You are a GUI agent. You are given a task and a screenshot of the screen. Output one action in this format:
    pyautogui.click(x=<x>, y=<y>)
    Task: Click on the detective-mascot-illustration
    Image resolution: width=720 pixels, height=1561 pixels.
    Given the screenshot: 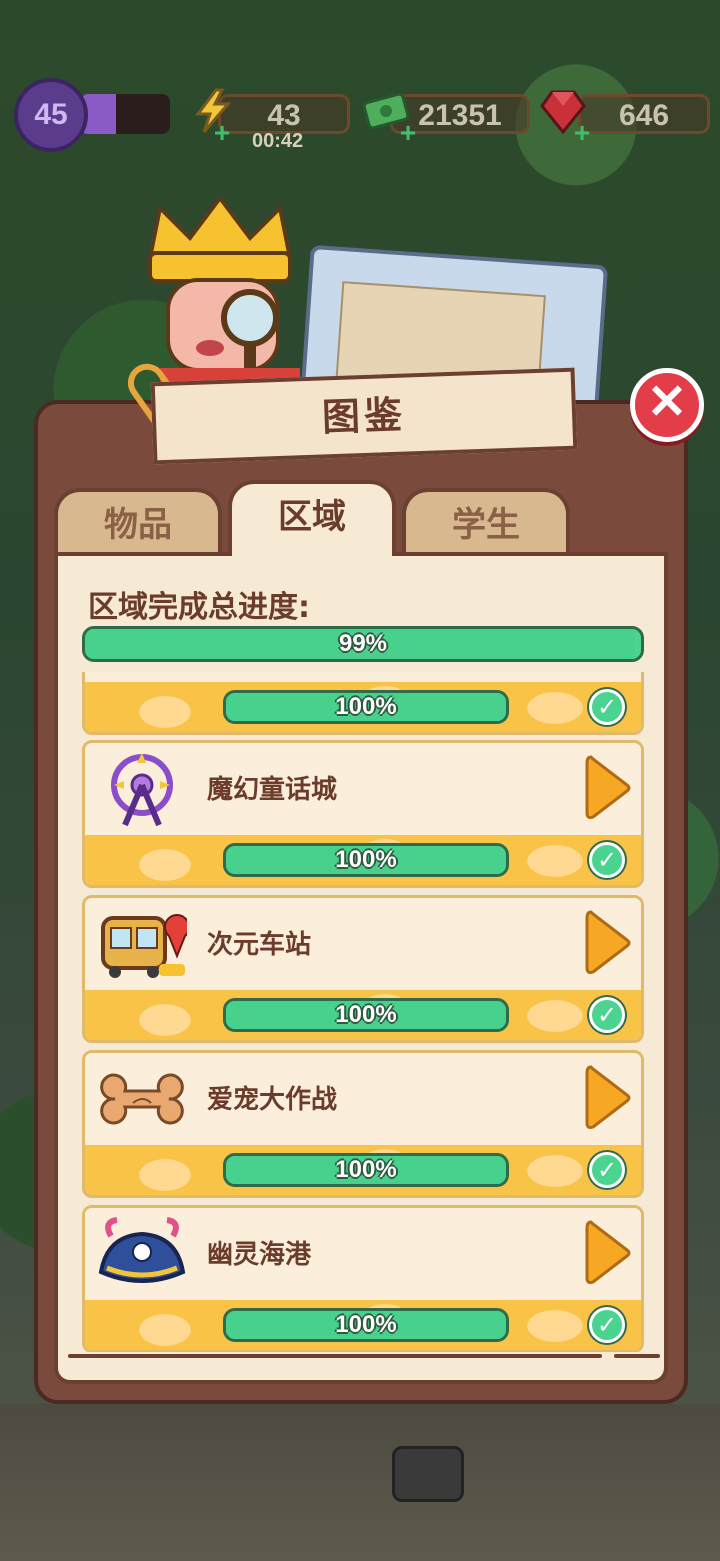 What is the action you would take?
    pyautogui.click(x=220, y=296)
    